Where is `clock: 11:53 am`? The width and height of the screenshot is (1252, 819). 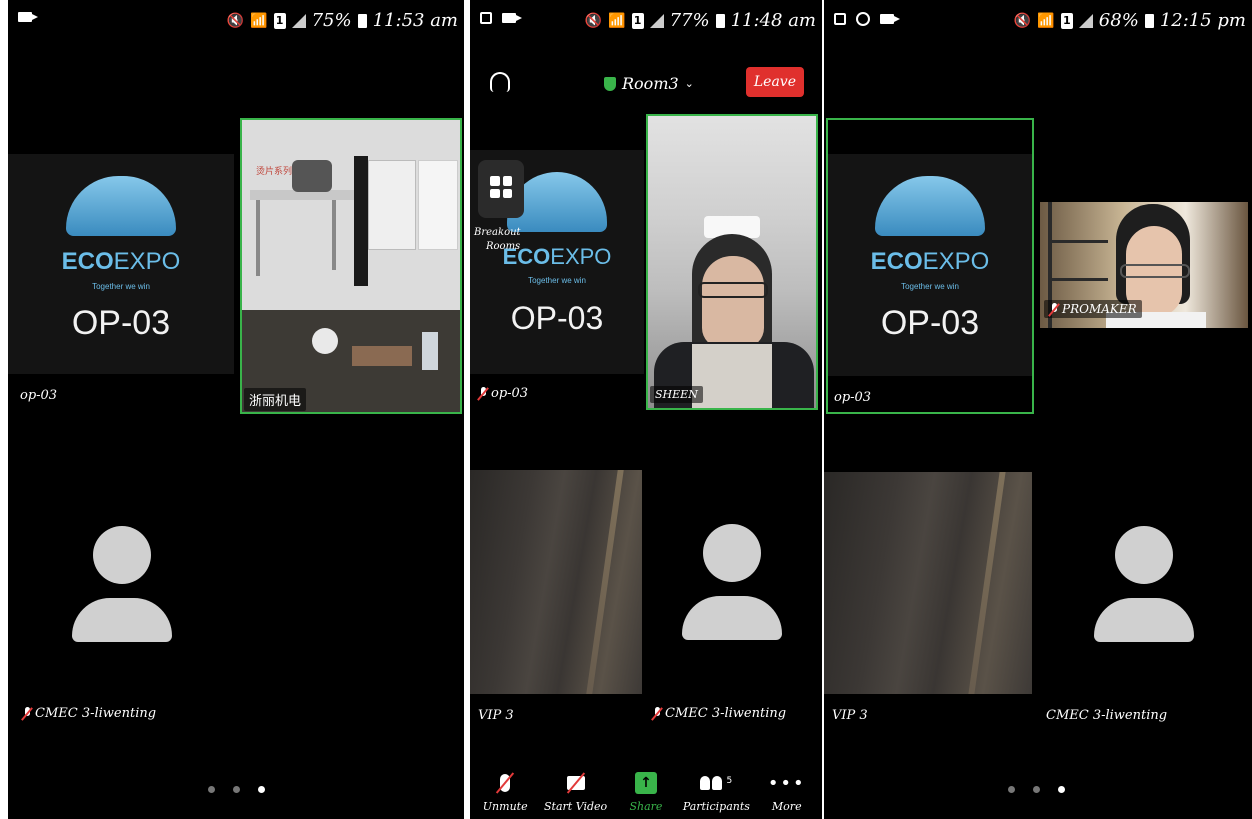
clock: 11:53 am is located at coordinates (415, 20).